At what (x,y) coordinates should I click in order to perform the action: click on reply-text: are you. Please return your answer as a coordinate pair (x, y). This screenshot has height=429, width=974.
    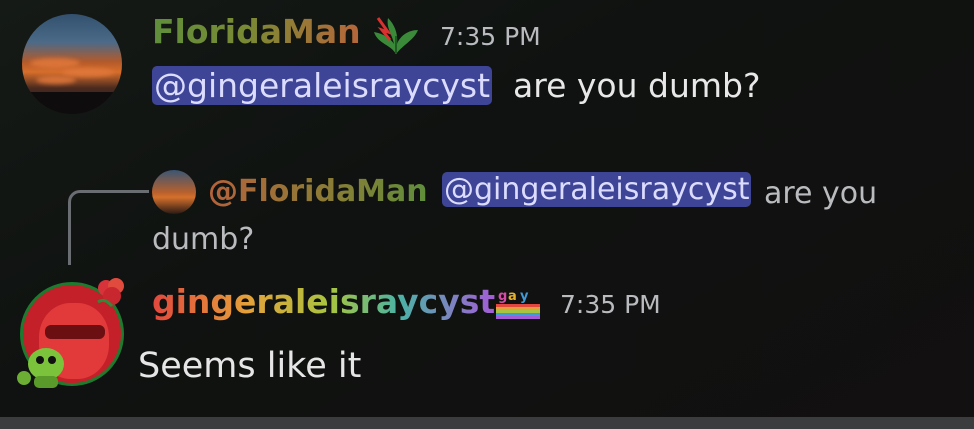
    Looking at the image, I should click on (820, 193).